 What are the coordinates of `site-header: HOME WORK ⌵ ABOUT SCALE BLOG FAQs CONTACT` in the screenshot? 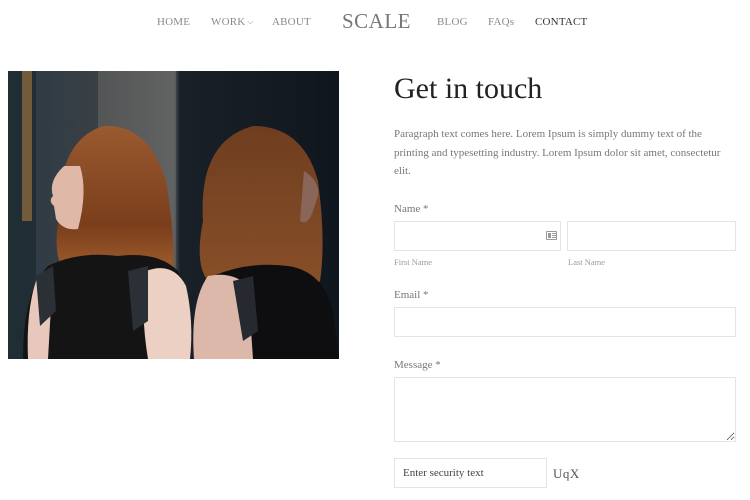 It's located at (375, 22).